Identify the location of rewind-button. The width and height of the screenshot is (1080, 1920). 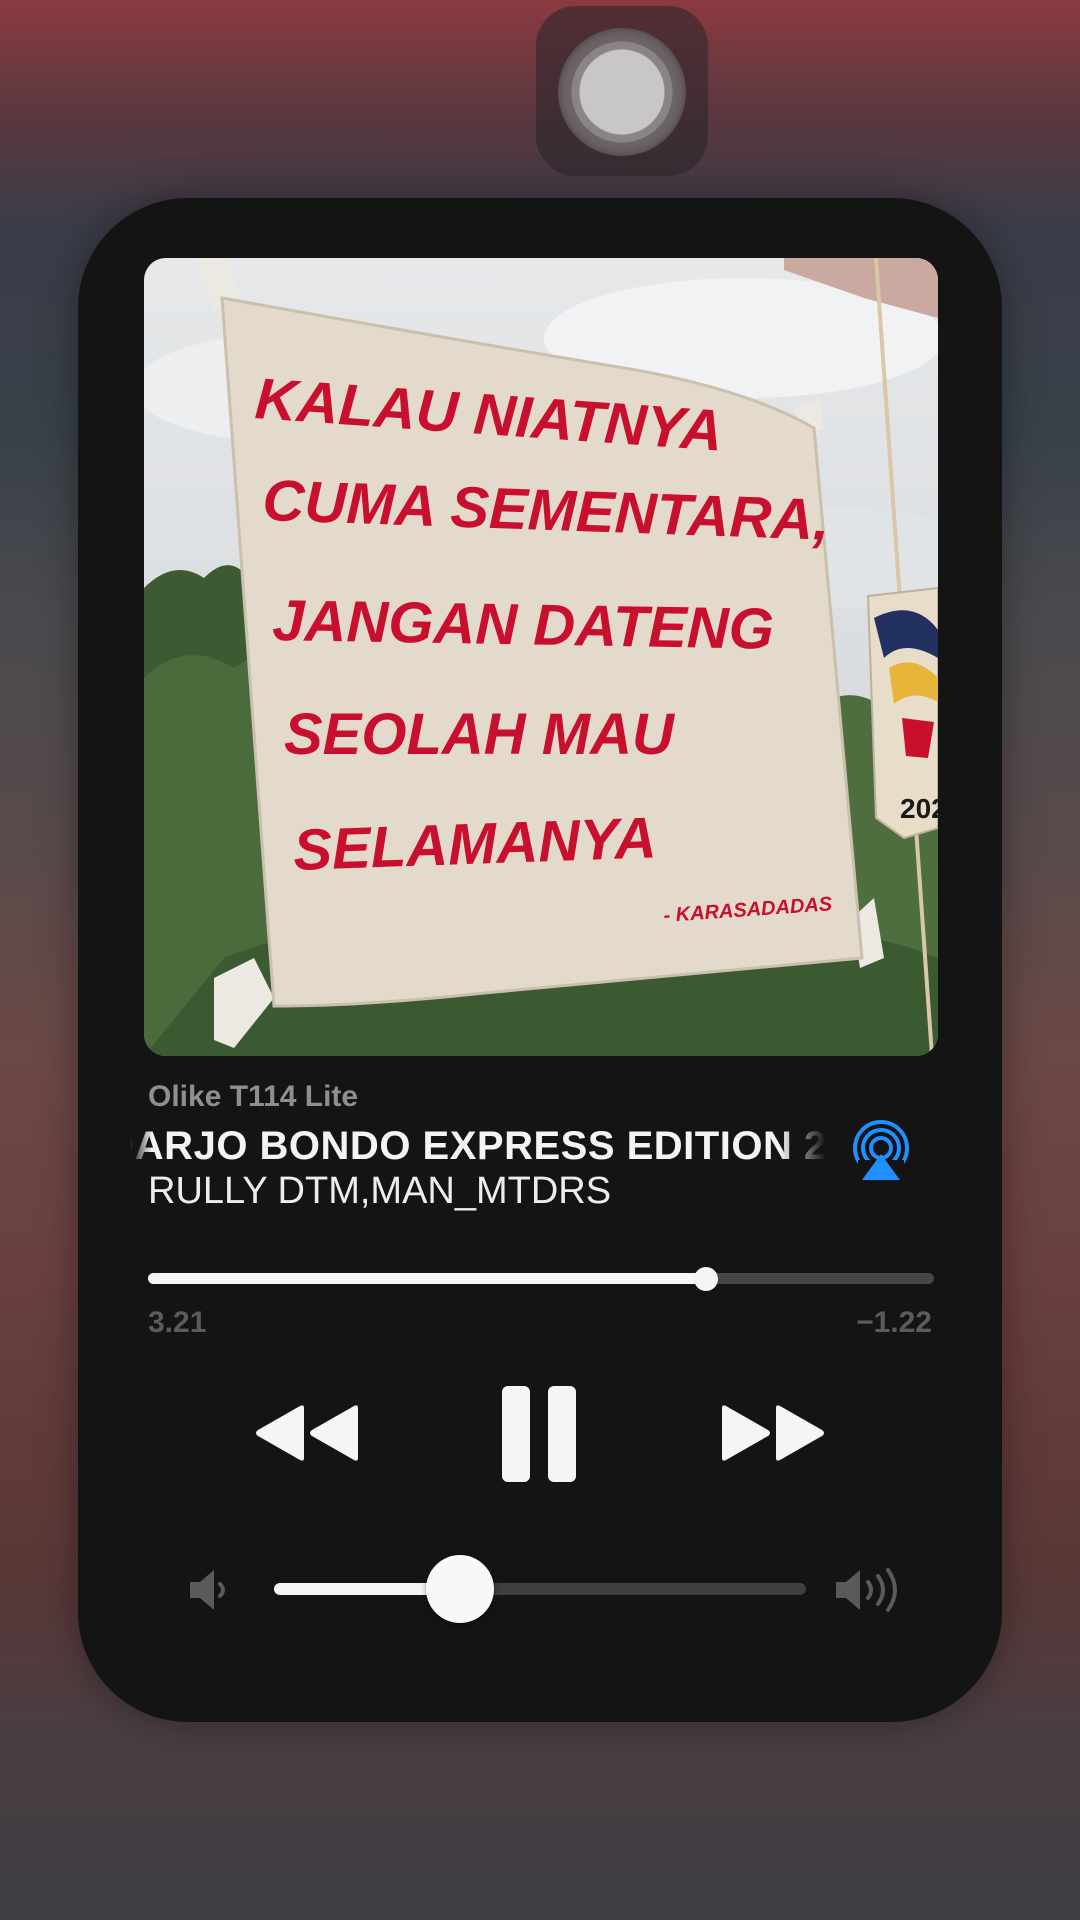
(308, 1433).